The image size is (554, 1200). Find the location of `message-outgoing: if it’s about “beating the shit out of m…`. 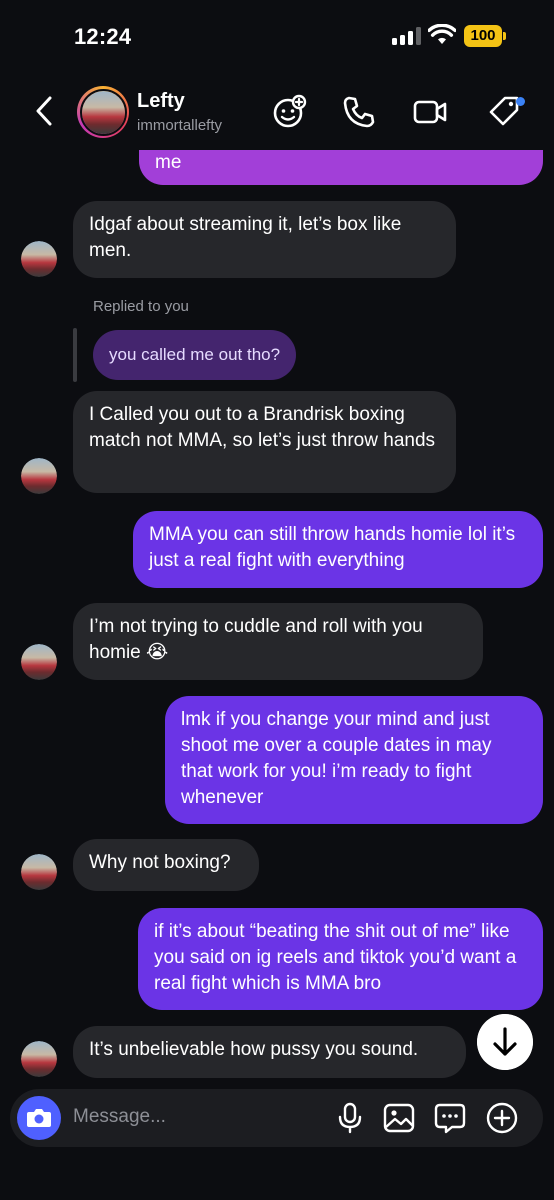

message-outgoing: if it’s about “beating the shit out of m… is located at coordinates (340, 959).